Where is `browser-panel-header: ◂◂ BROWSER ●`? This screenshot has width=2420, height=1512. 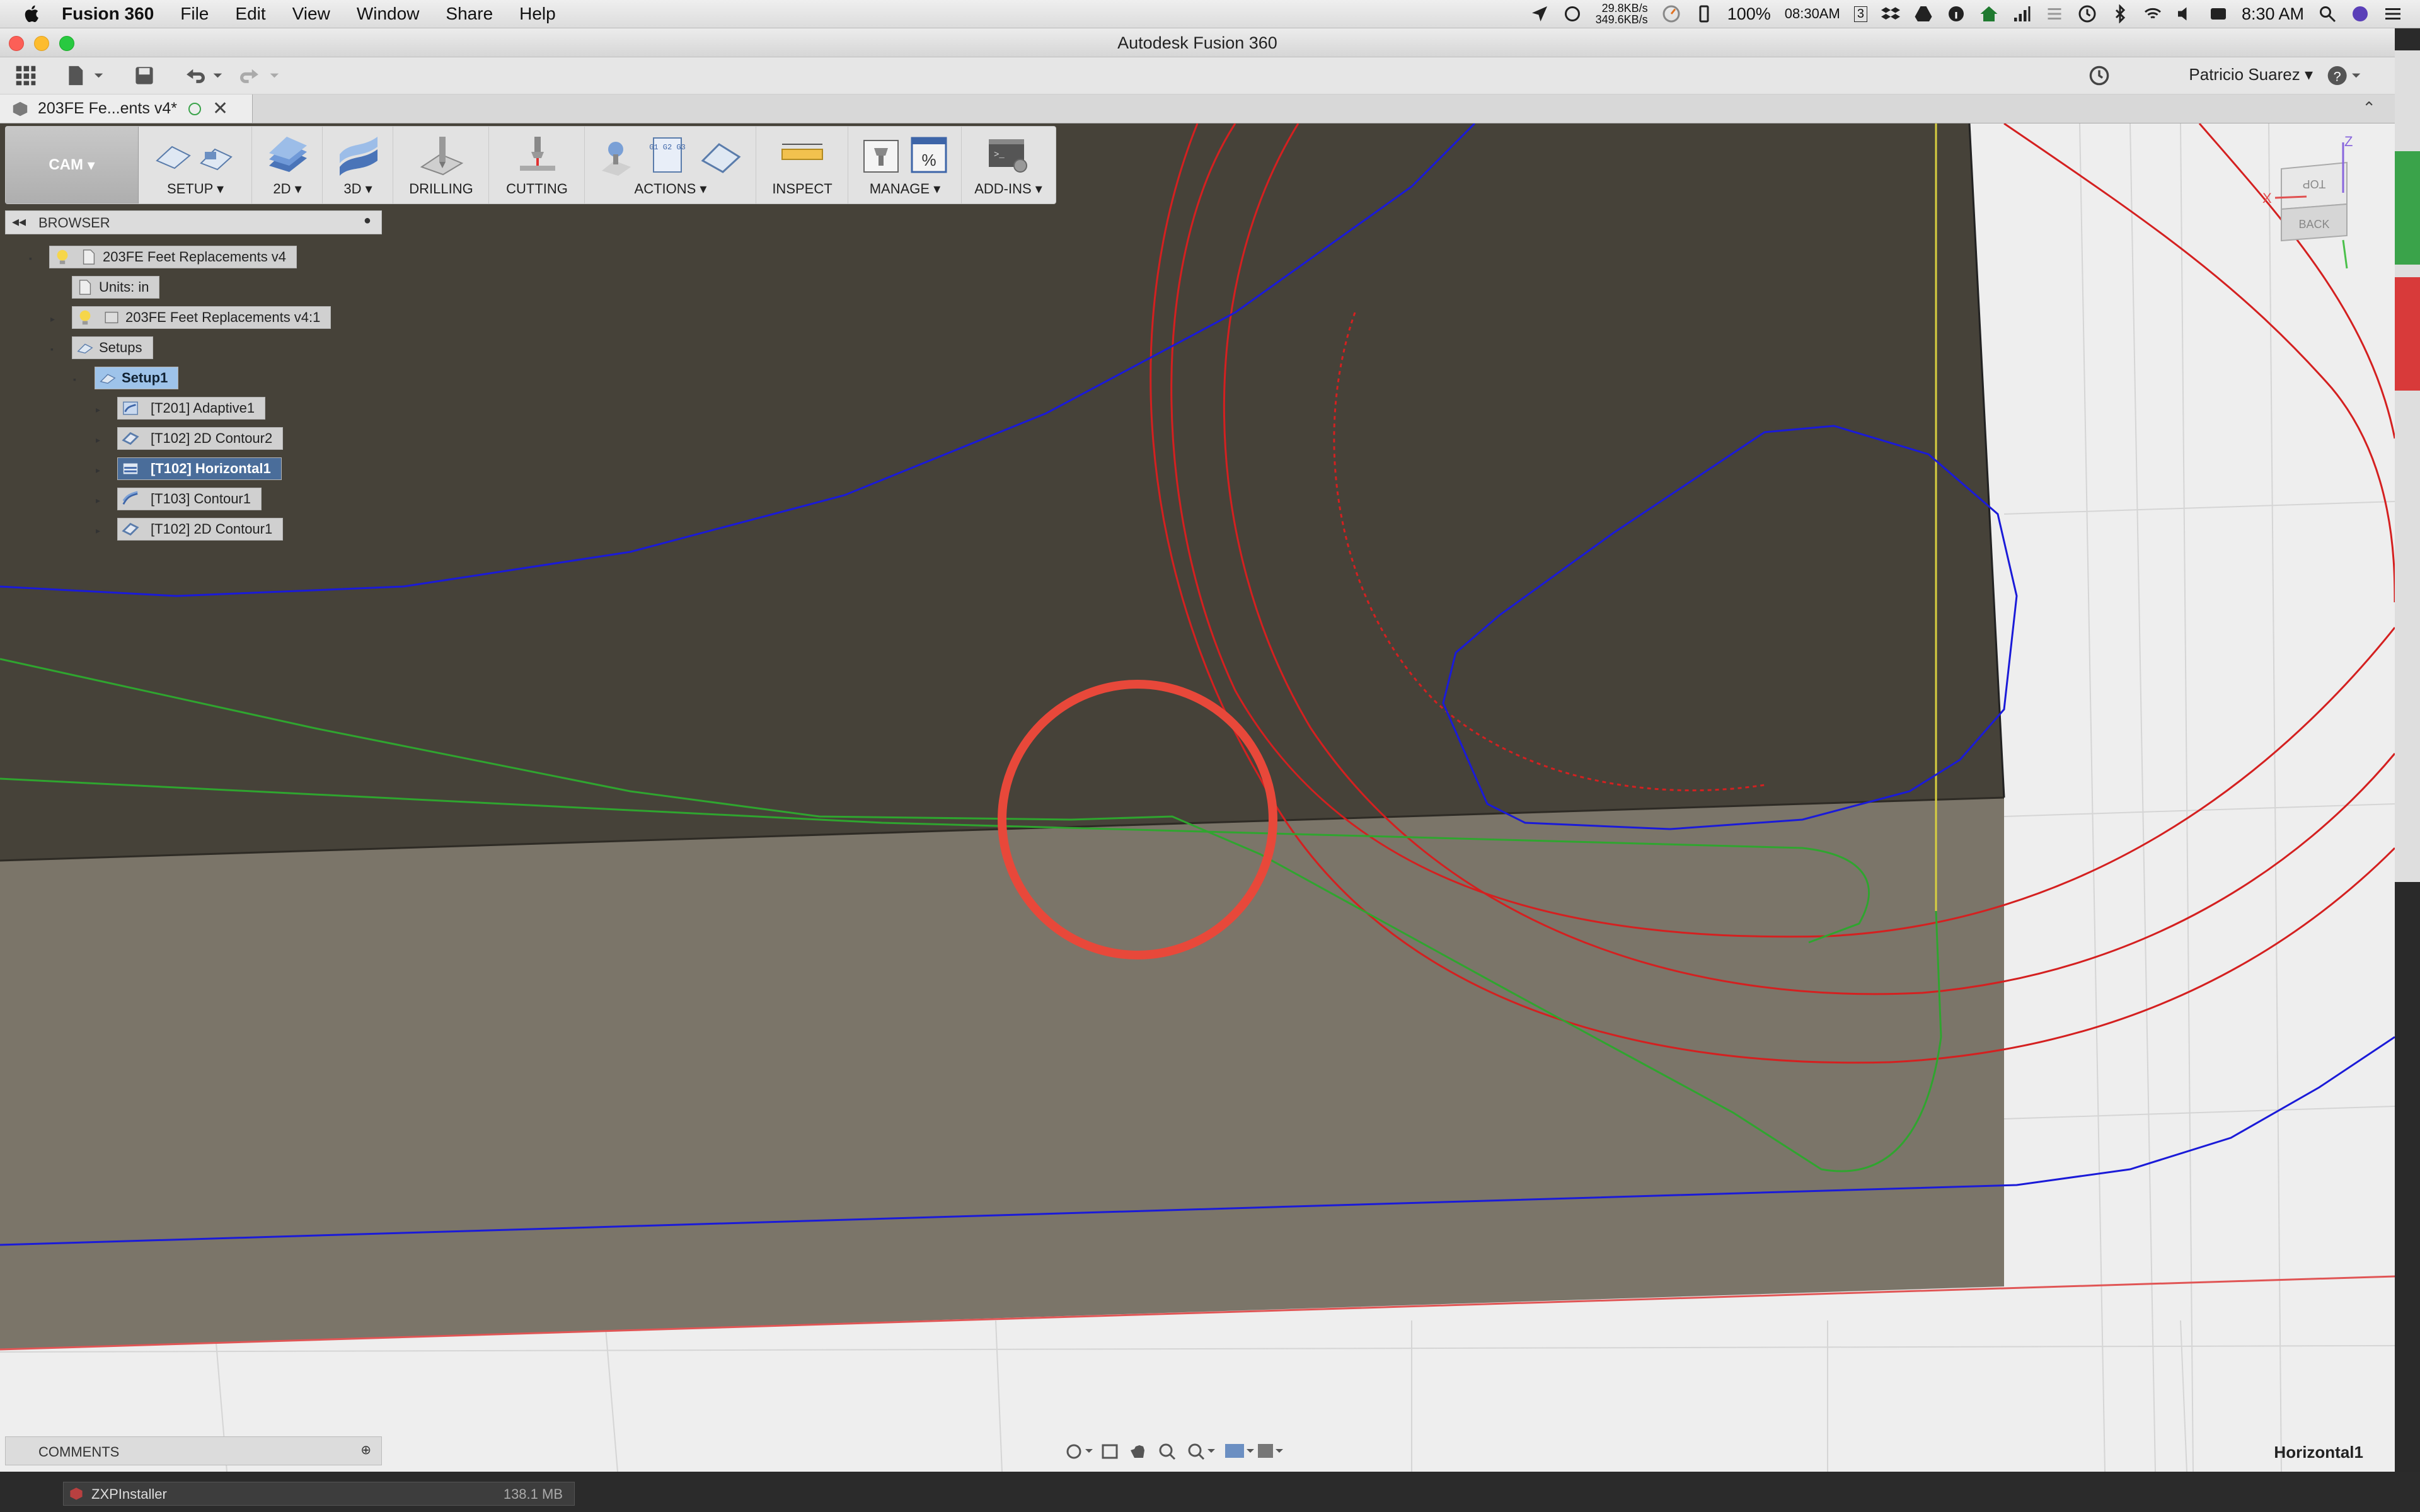 browser-panel-header: ◂◂ BROWSER ● is located at coordinates (193, 222).